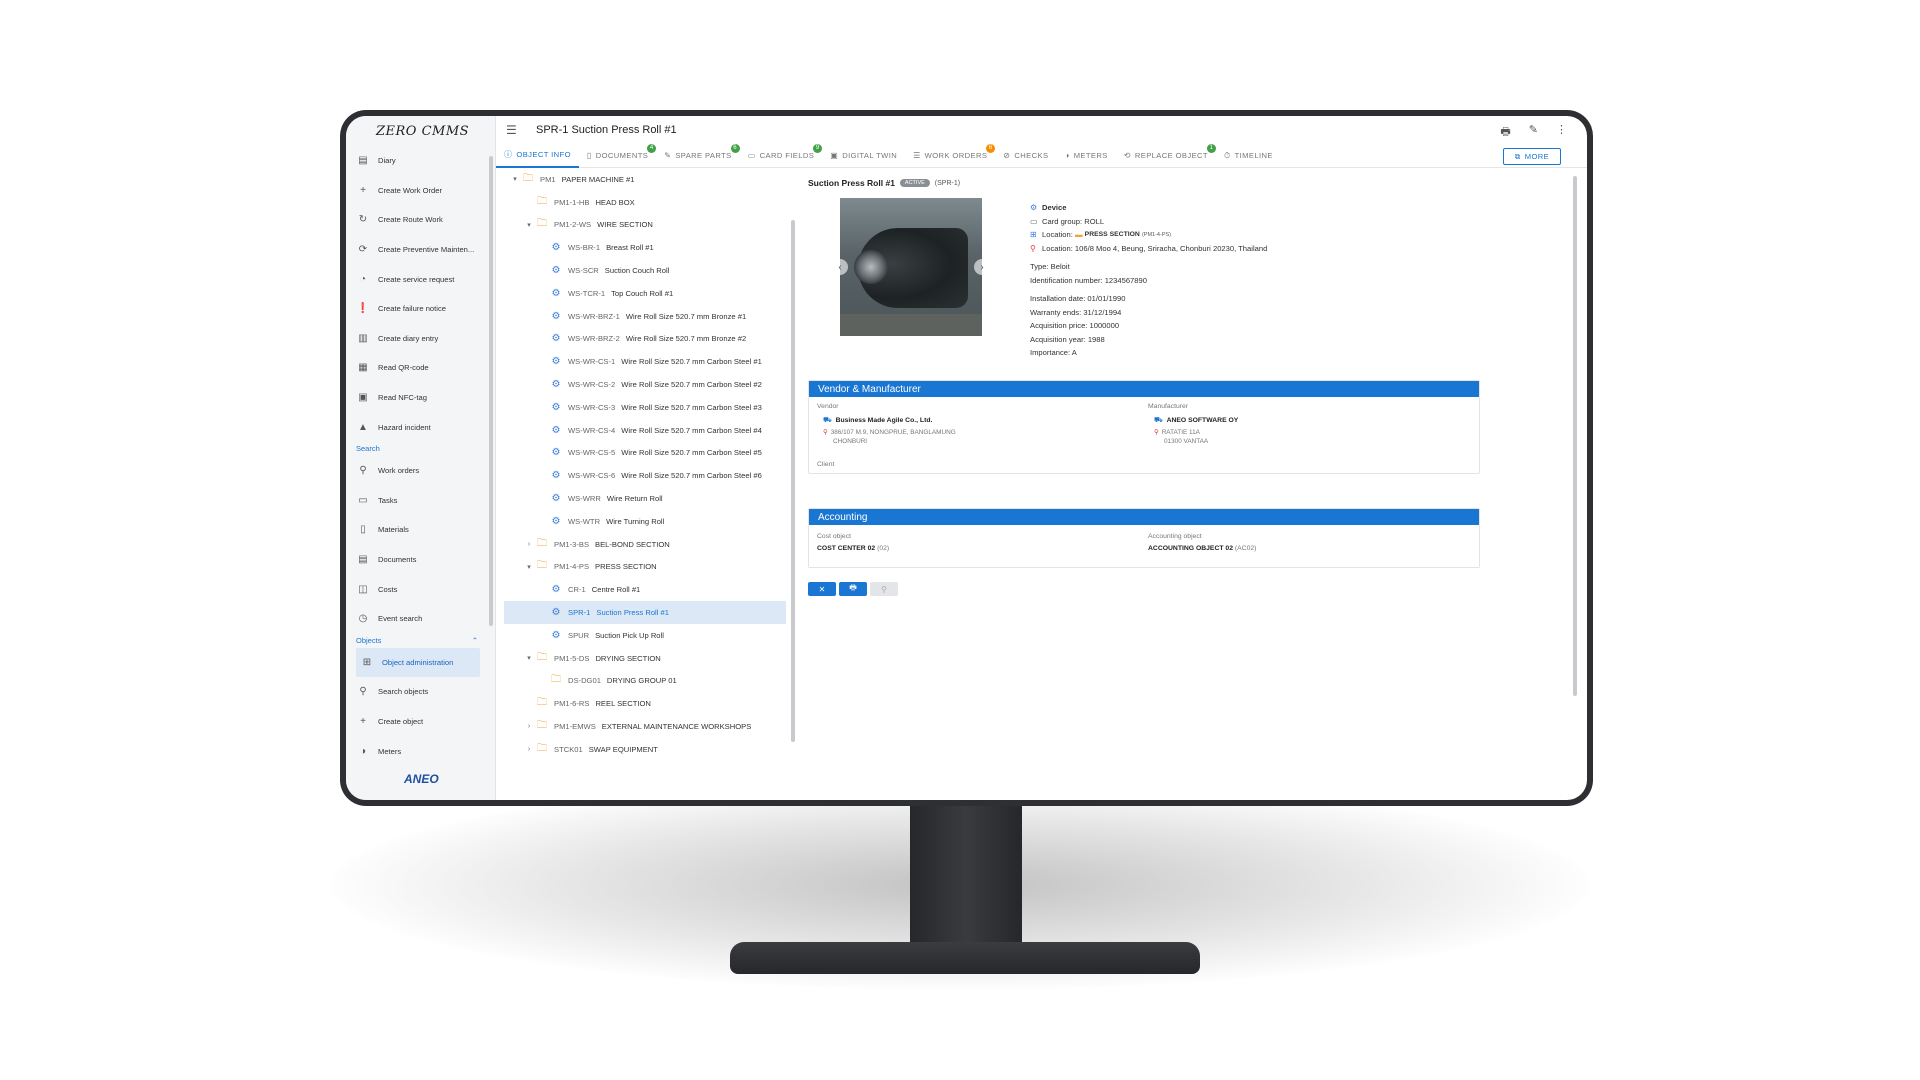 This screenshot has height=1080, width=1920. I want to click on tree-node: ▾ 🗀 PM1-2-WS WIRE SECTION, so click(641, 225).